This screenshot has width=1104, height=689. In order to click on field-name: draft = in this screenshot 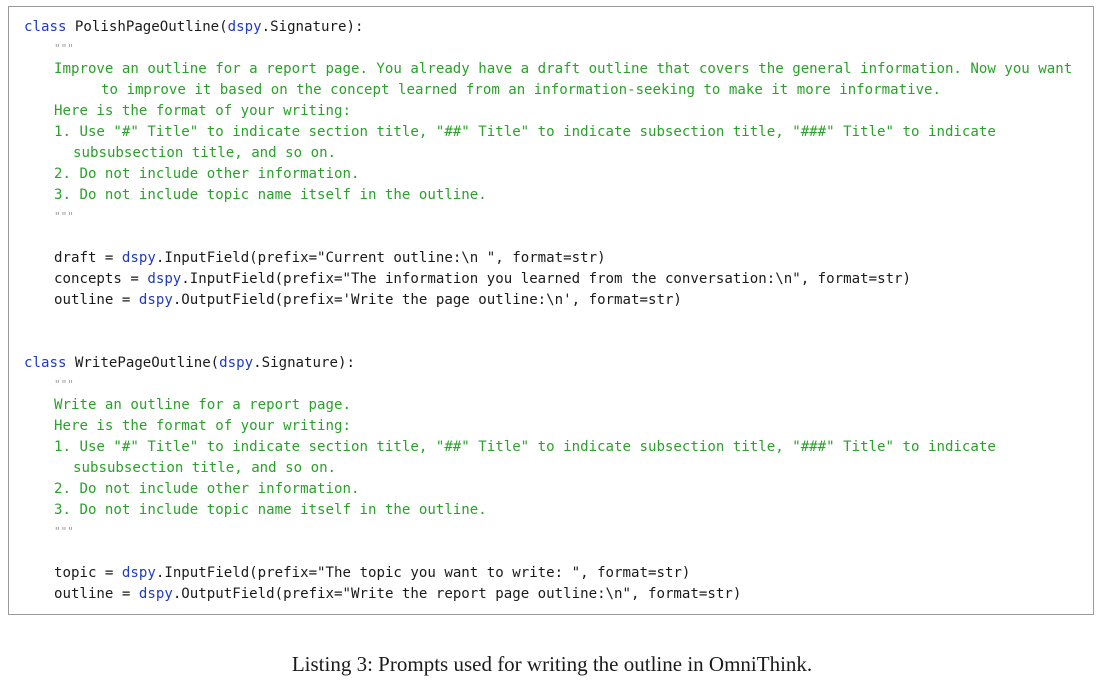, I will do `click(88, 258)`.